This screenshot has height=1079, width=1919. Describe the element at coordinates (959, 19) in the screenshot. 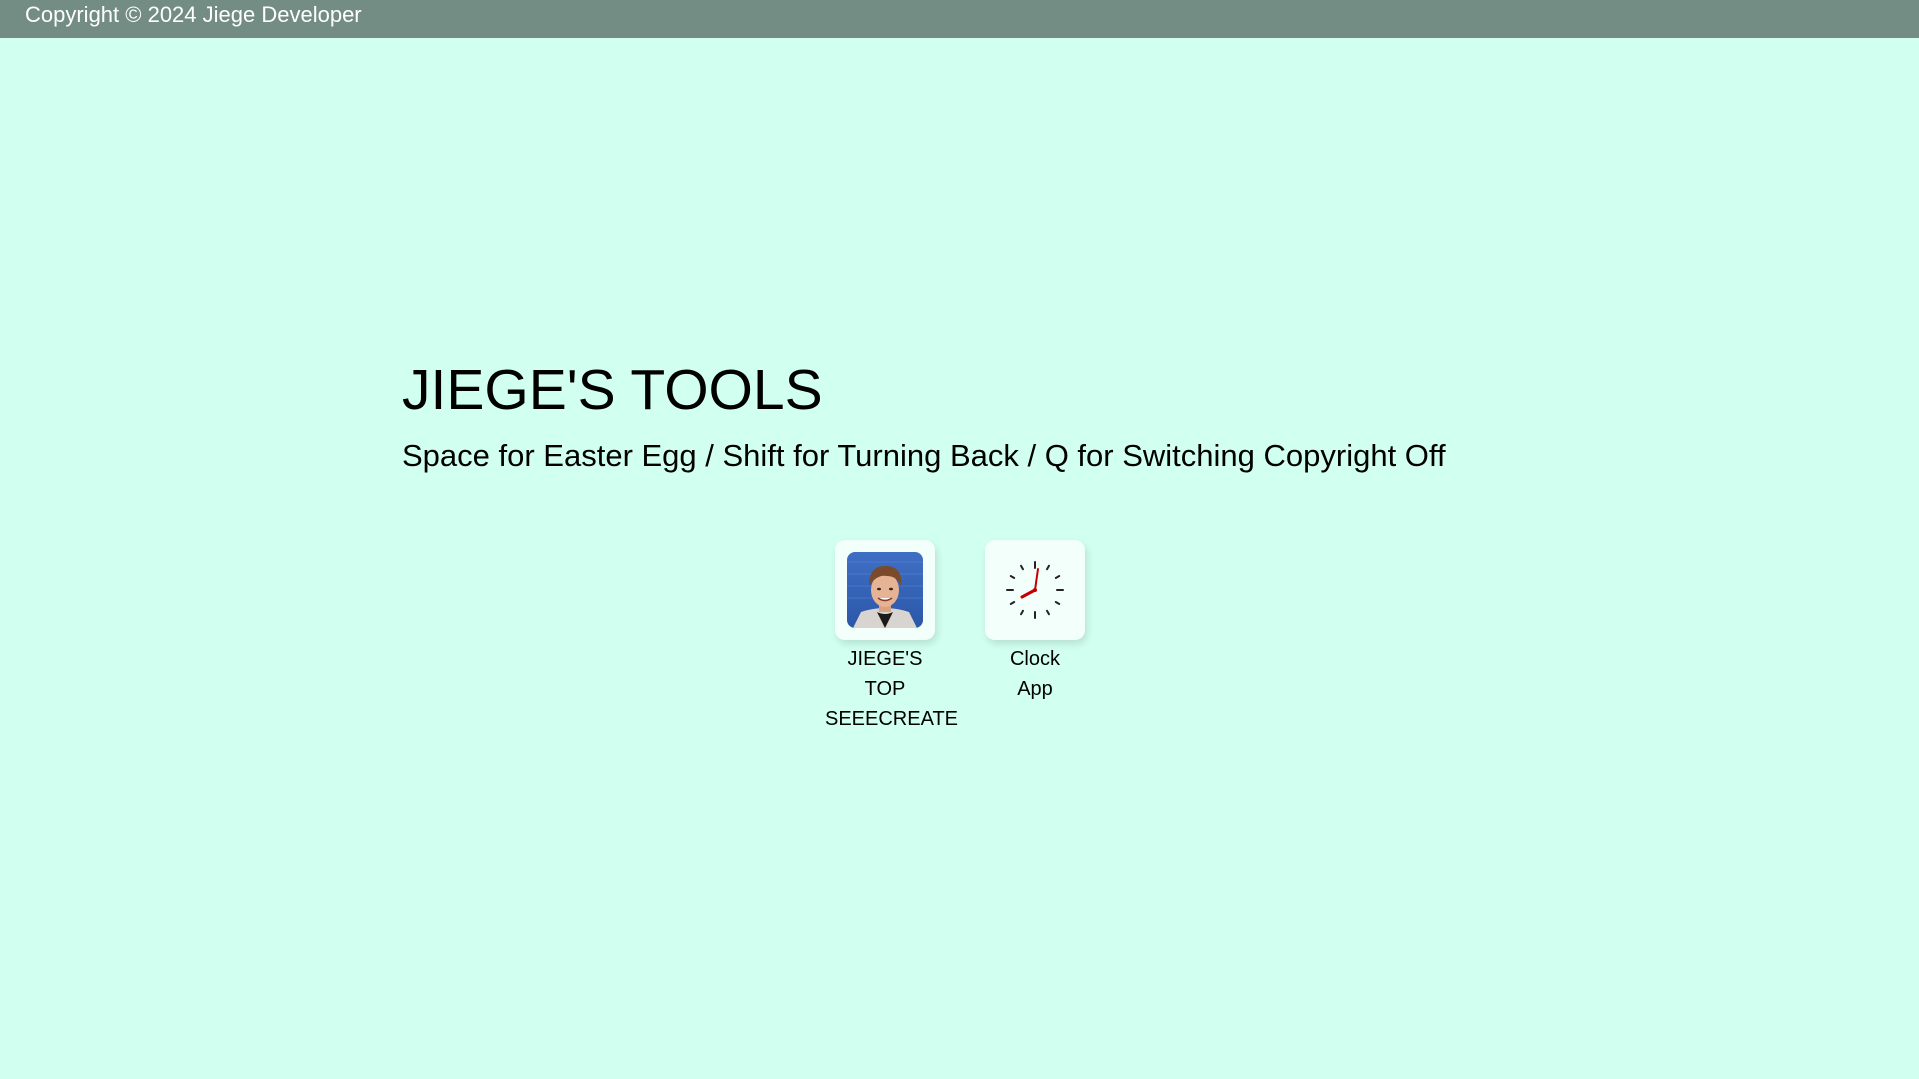

I see `copyright-bar: Copyright © 2024 Jiege Developer` at that location.